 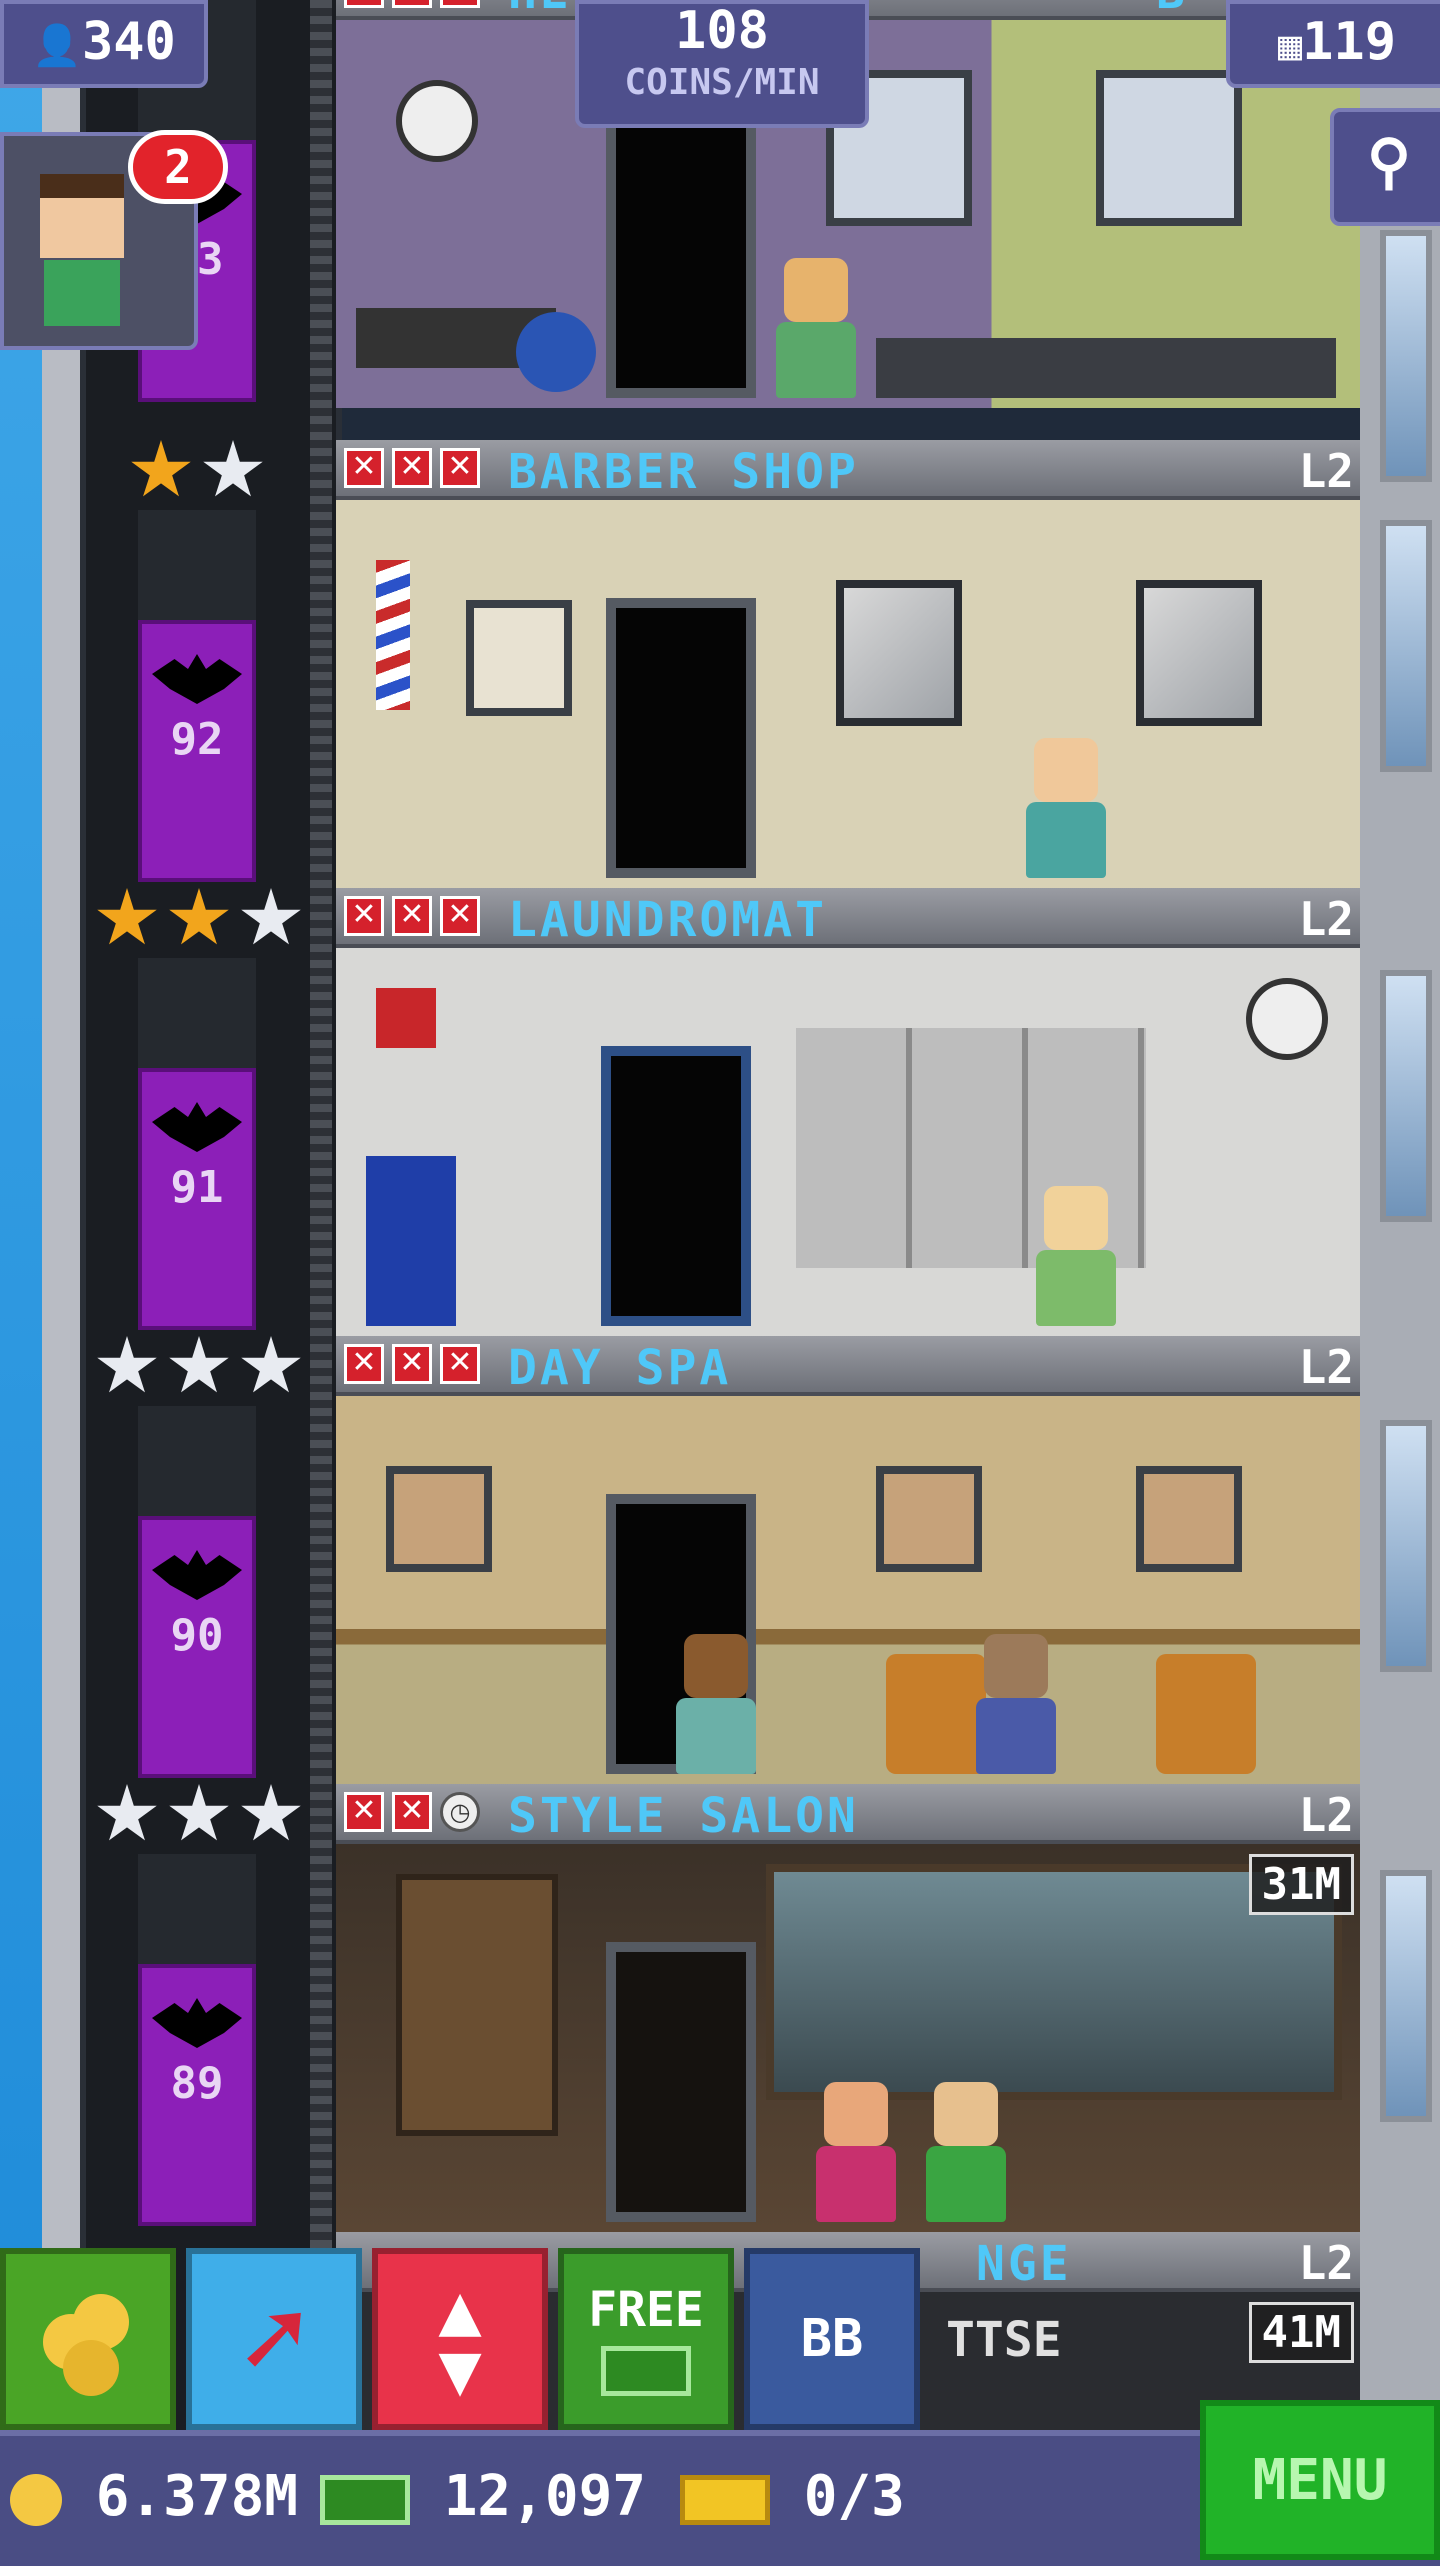 I want to click on floor-header: ✕ ✕ ✕ DAY SPA L2, so click(x=848, y=1366).